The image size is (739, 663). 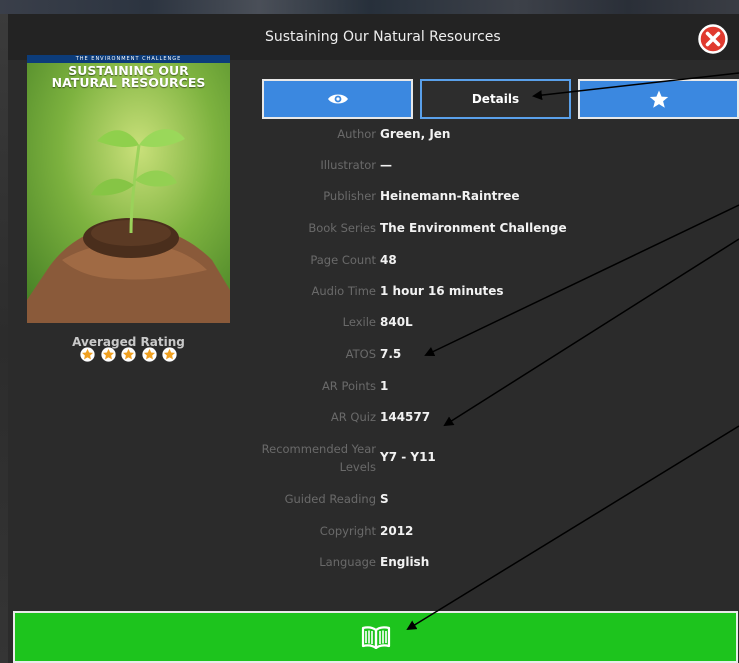 I want to click on tab-favorite, so click(x=658, y=99).